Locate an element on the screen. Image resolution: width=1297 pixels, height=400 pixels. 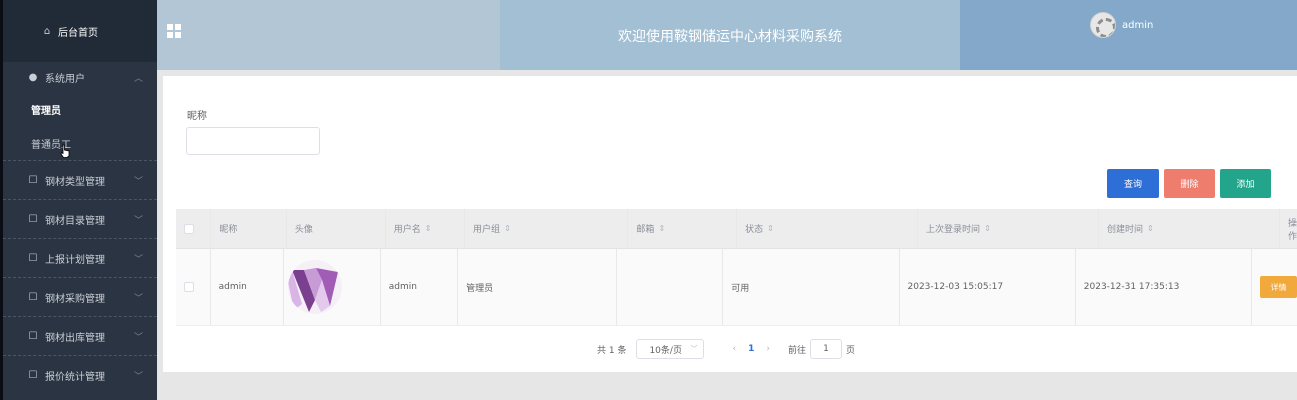
email-cell is located at coordinates (670, 287).